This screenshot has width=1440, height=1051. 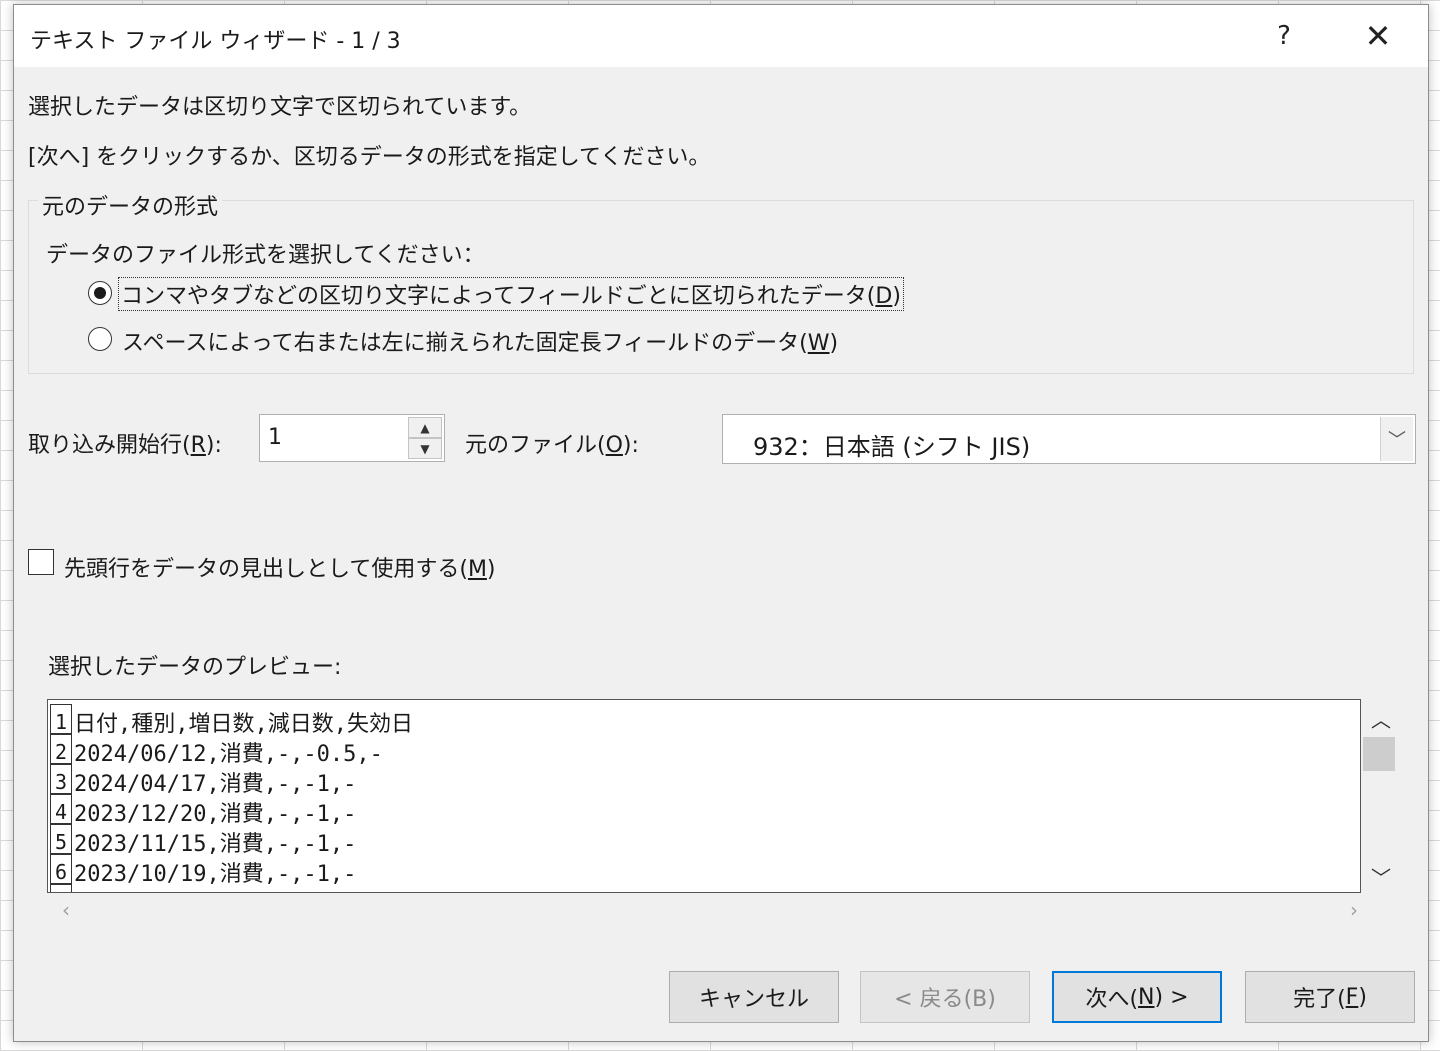 What do you see at coordinates (61, 749) in the screenshot?
I see `row-number: 2` at bounding box center [61, 749].